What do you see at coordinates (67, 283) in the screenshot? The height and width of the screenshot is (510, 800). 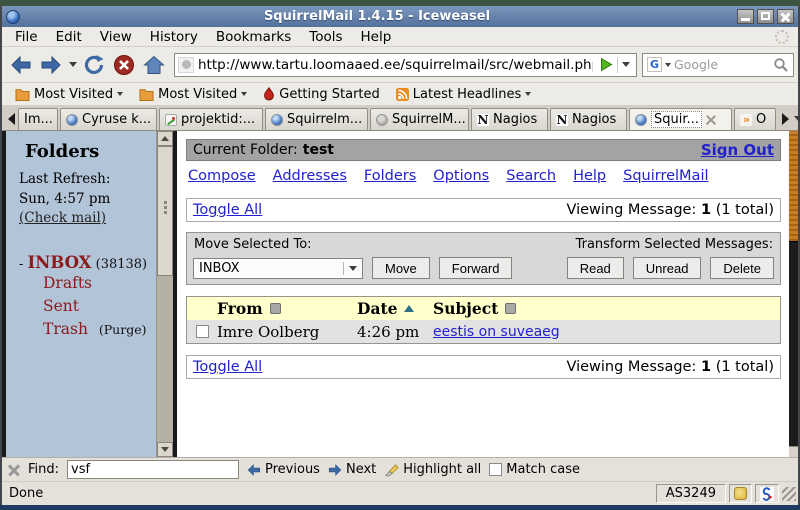 I see `folder-drafts-link: Drafts` at bounding box center [67, 283].